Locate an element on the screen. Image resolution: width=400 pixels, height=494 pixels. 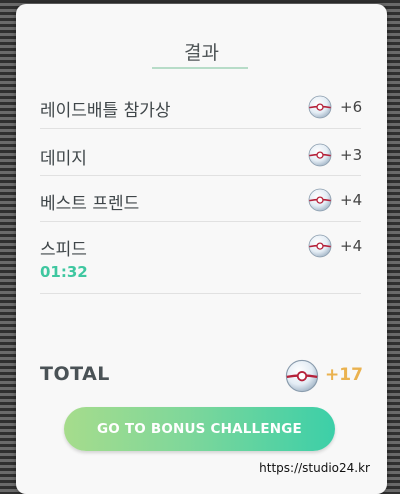
reward-row-label: 스피드 is located at coordinates (63, 250).